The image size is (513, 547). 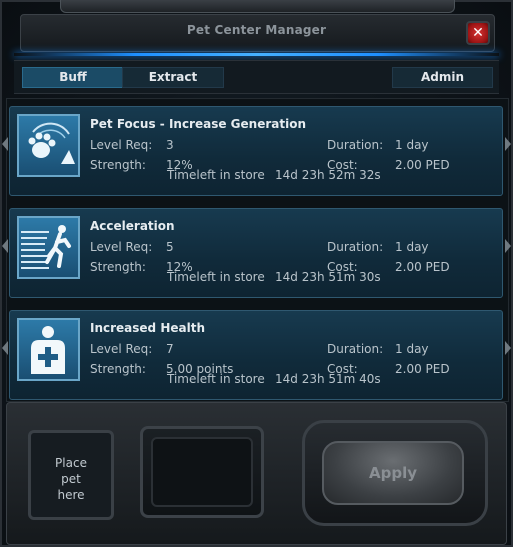 What do you see at coordinates (132, 226) in the screenshot?
I see `buff-name: Acceleration` at bounding box center [132, 226].